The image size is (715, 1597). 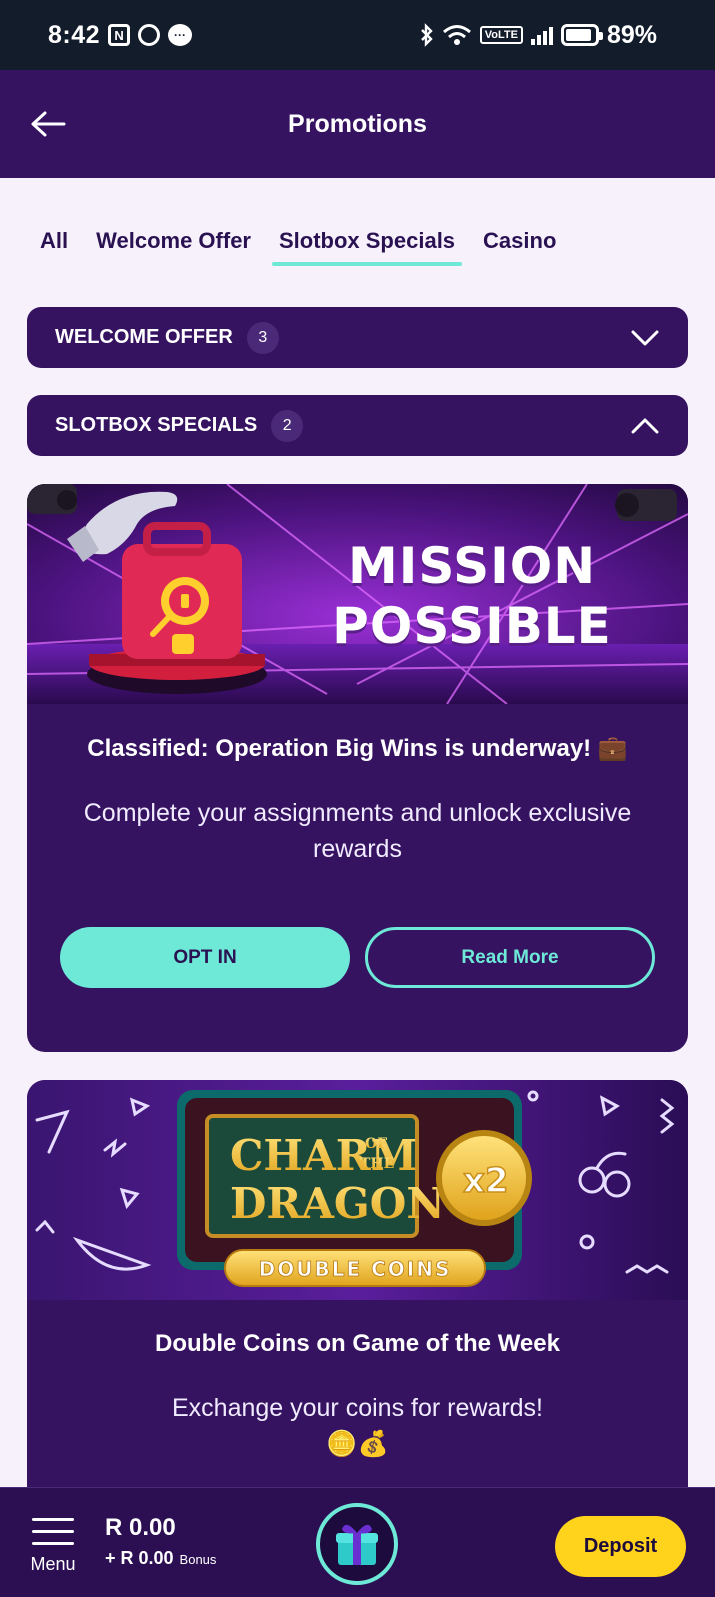 I want to click on bonus-label: Bonus, so click(x=198, y=1559).